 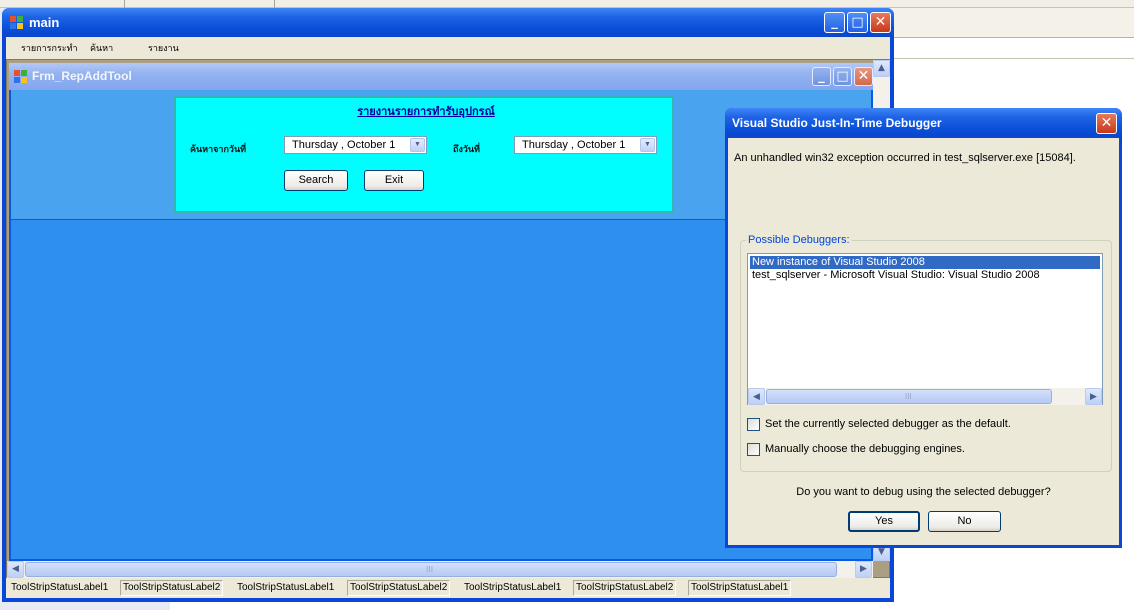 What do you see at coordinates (448, 48) in the screenshot?
I see `menu-bar: รายการกระทำ ค้นหา รายงาน` at bounding box center [448, 48].